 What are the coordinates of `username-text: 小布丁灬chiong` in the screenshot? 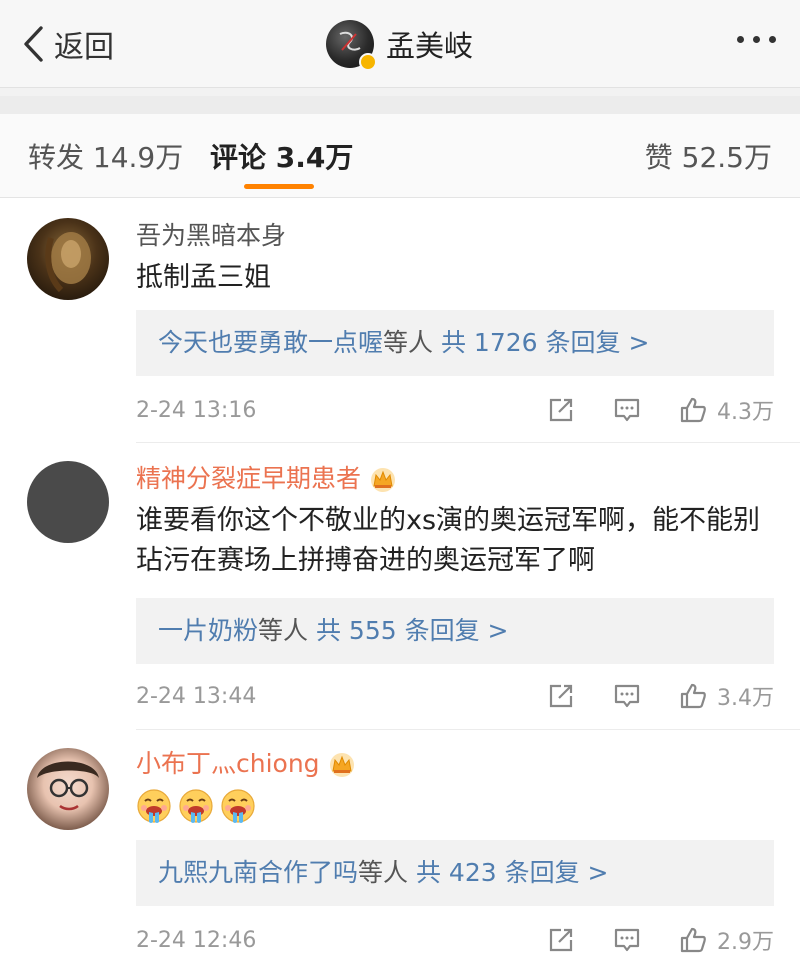 It's located at (228, 764).